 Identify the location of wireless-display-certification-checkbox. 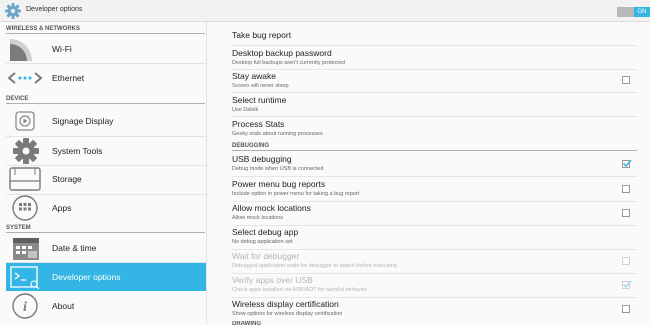
(626, 309).